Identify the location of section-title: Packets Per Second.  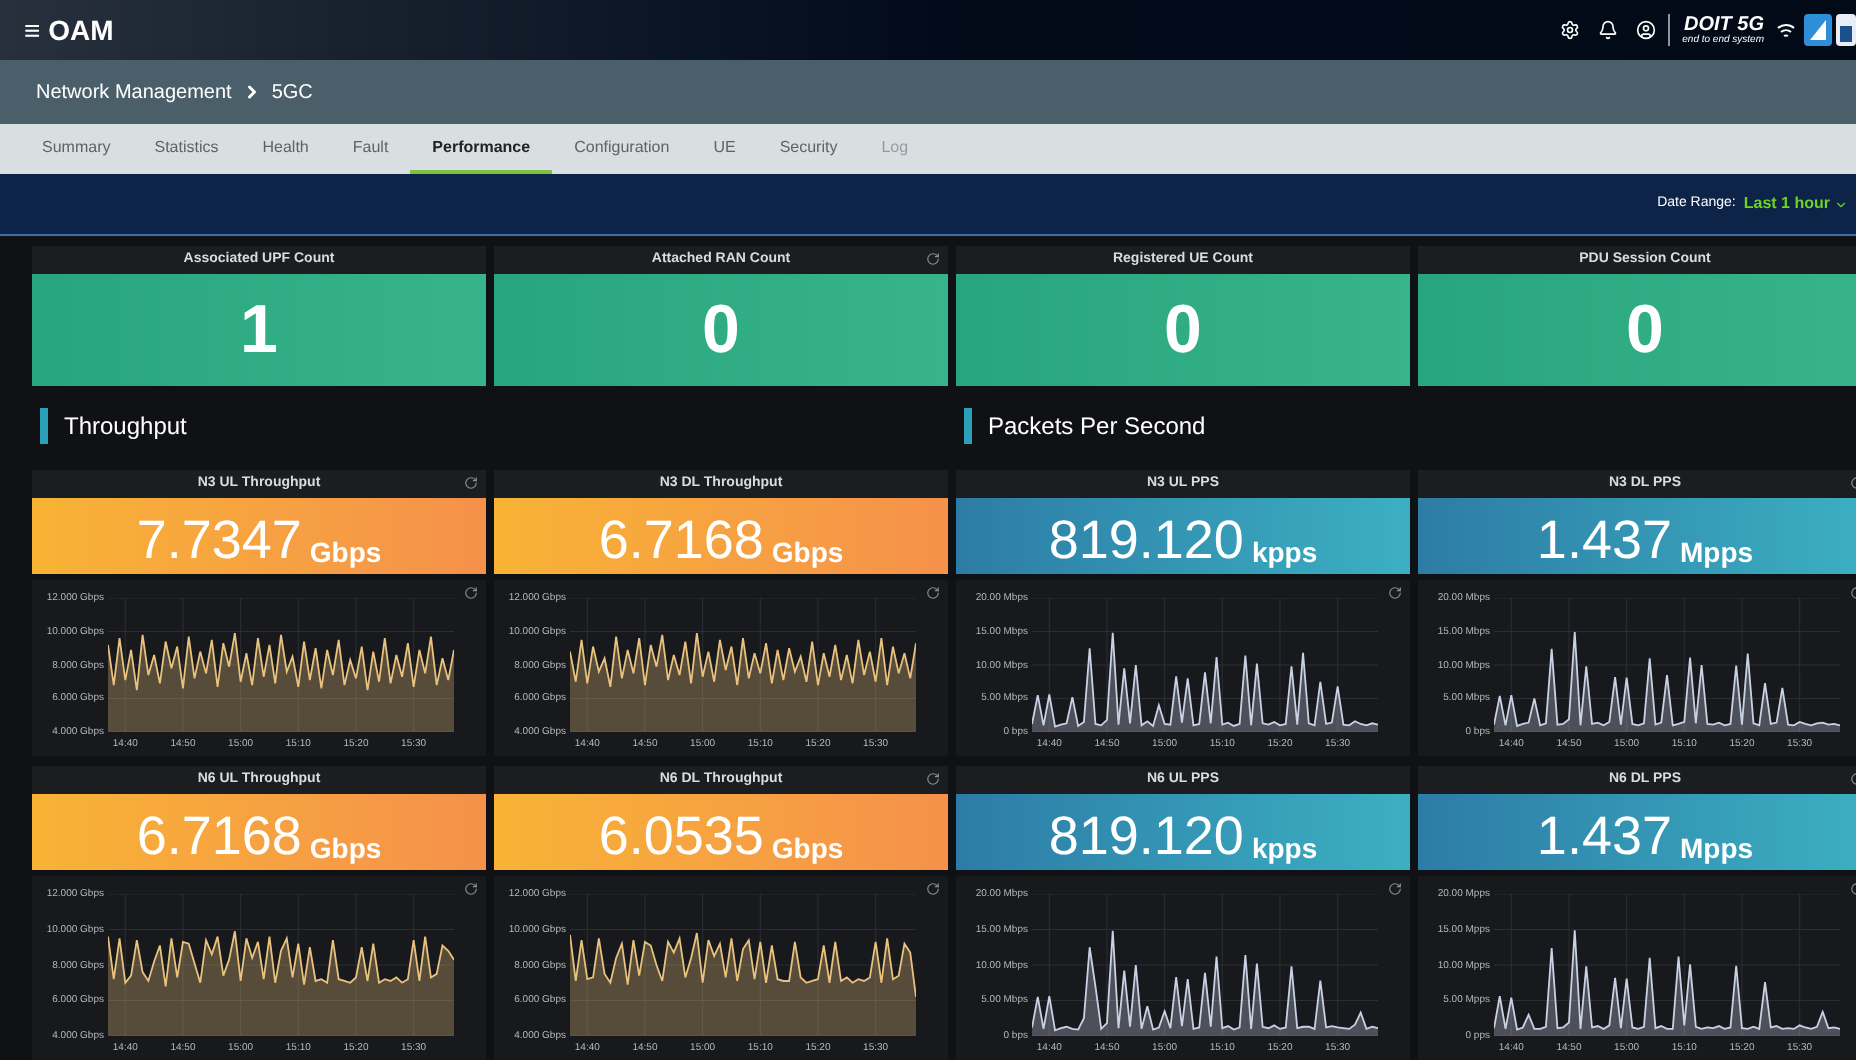
(1097, 427).